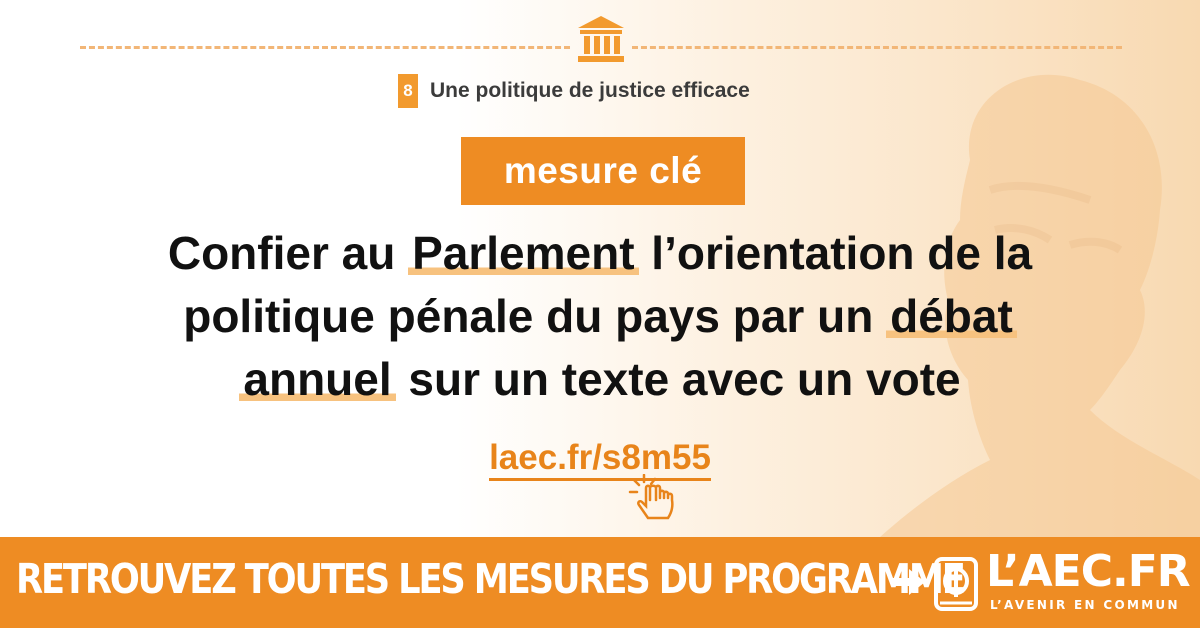  What do you see at coordinates (535, 316) in the screenshot?
I see `headline-text: politique pénale du pays par un` at bounding box center [535, 316].